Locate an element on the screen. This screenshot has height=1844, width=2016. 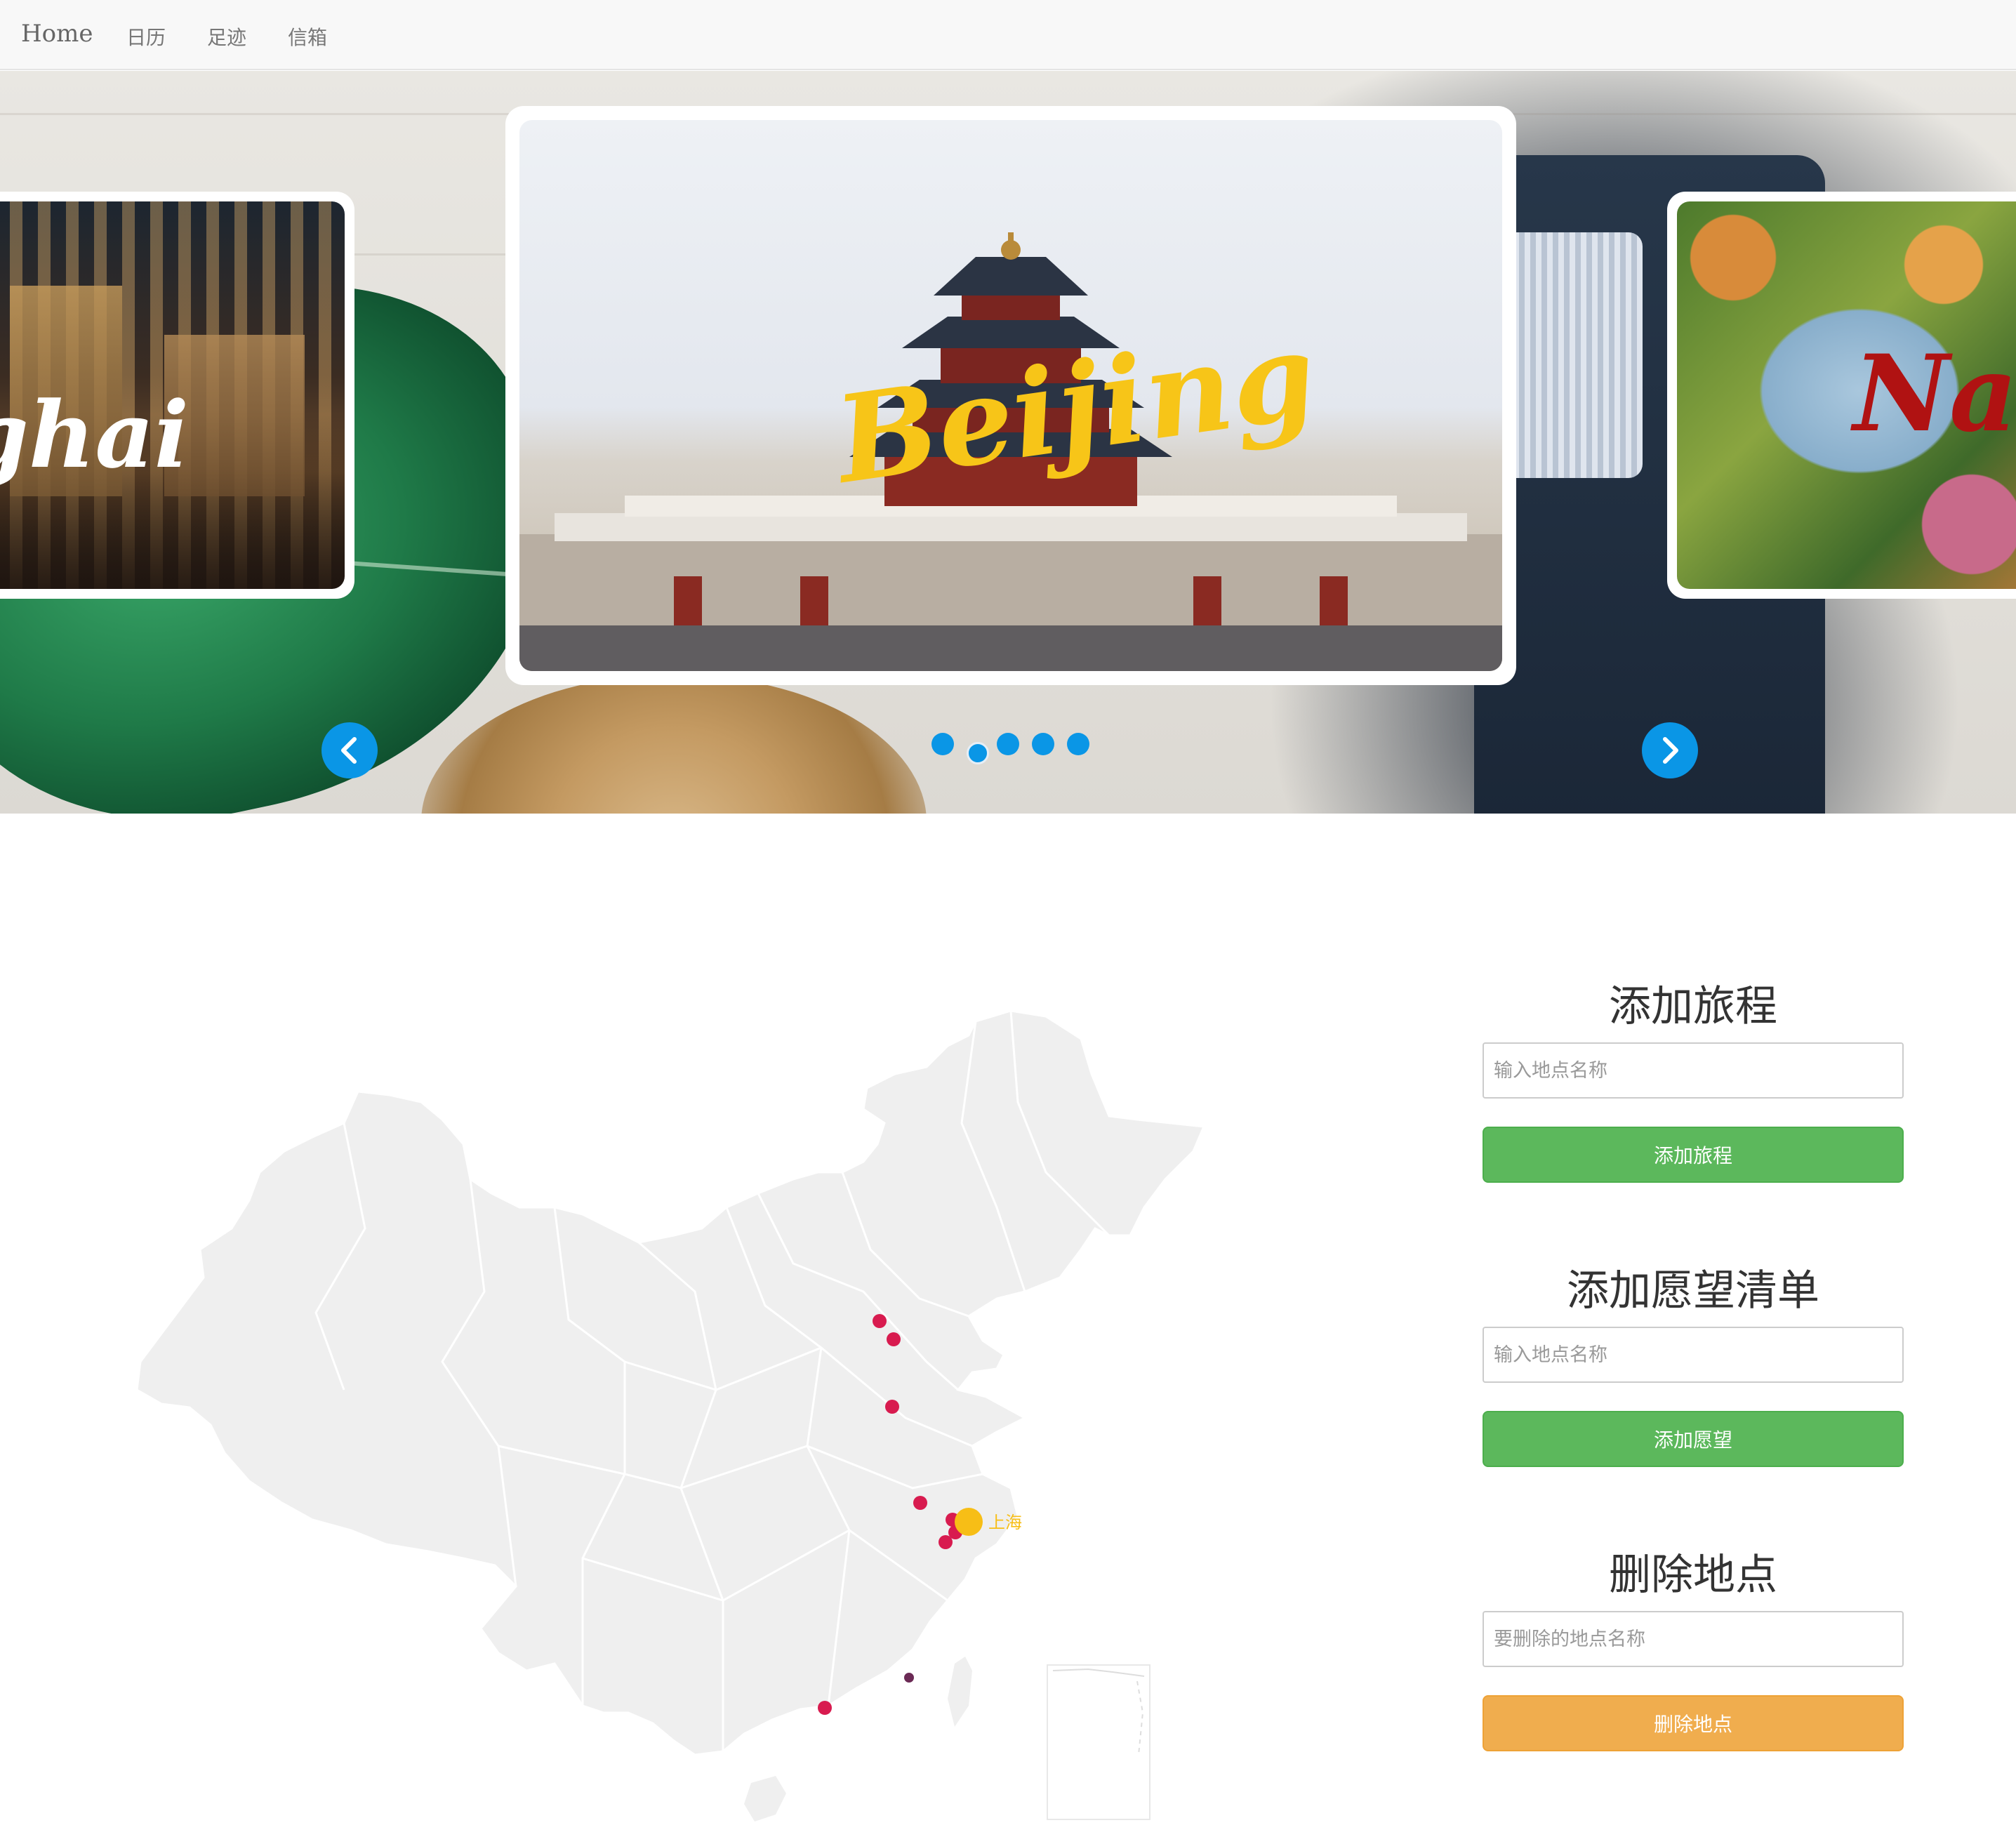
carousel-next-button is located at coordinates (1670, 750).